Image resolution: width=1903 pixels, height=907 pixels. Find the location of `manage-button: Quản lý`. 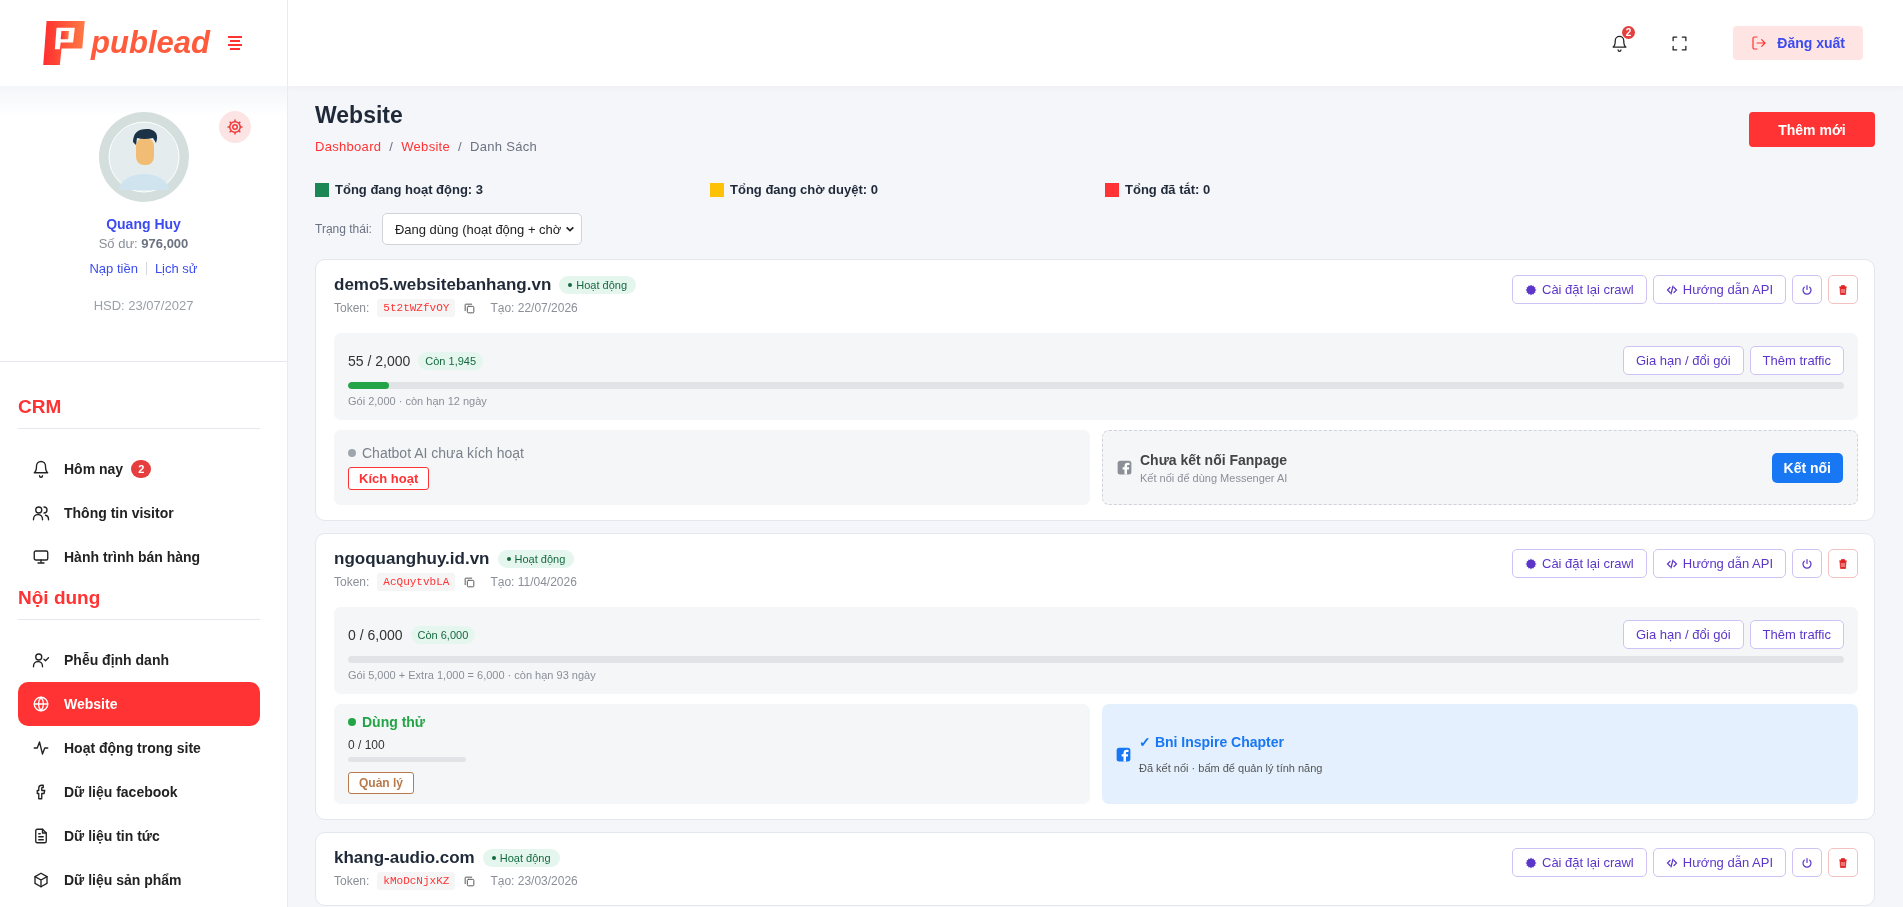

manage-button: Quản lý is located at coordinates (381, 783).